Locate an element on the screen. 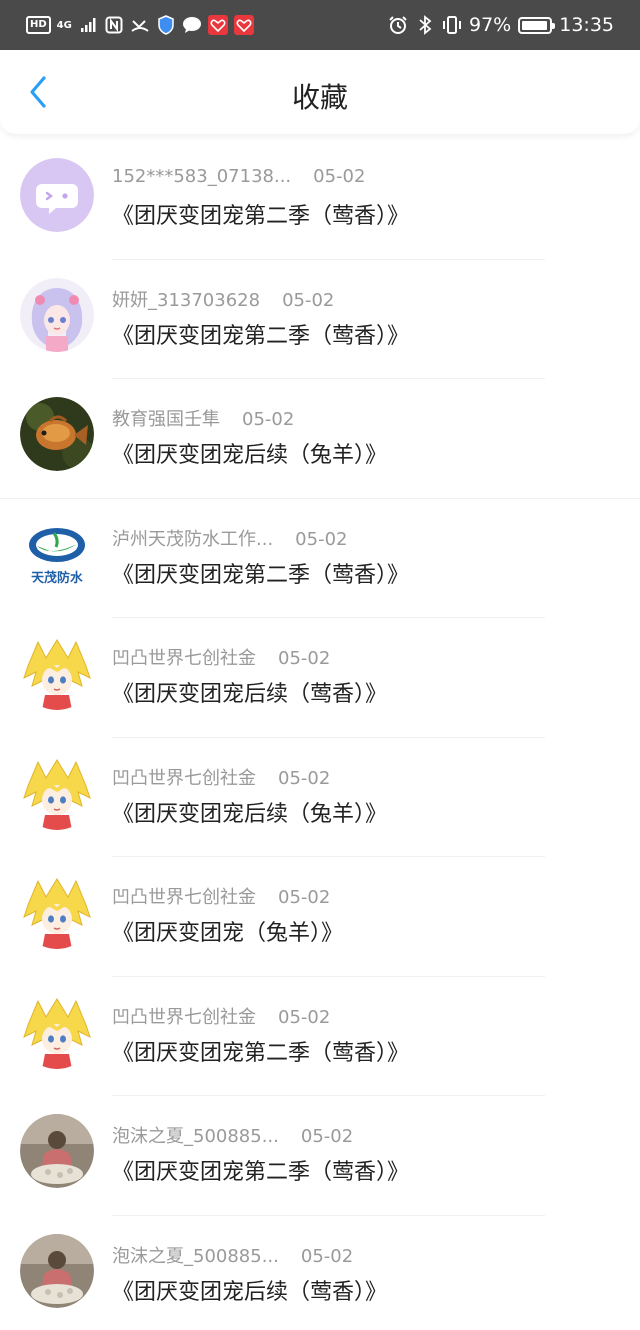 This screenshot has height=1330, width=640. battery-percent: 97% is located at coordinates (490, 25).